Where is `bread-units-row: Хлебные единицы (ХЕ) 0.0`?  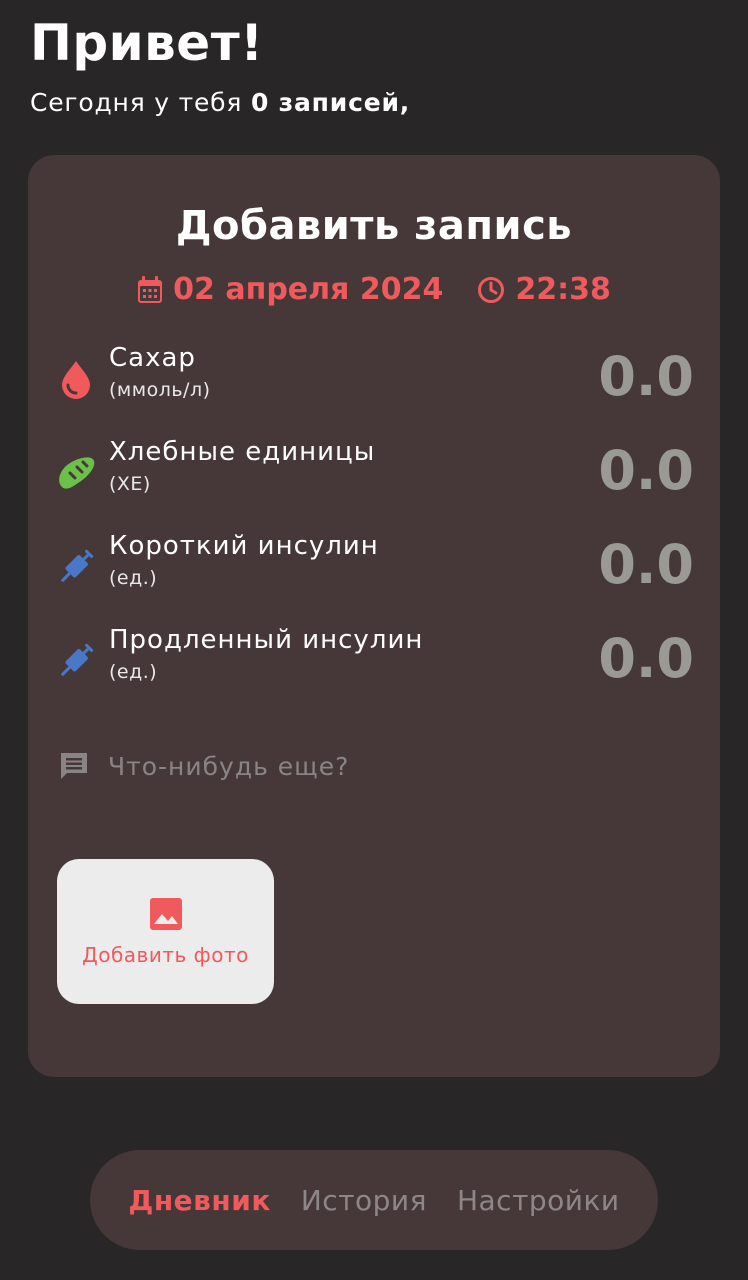
bread-units-row: Хлебные единицы (ХЕ) 0.0 is located at coordinates (374, 472).